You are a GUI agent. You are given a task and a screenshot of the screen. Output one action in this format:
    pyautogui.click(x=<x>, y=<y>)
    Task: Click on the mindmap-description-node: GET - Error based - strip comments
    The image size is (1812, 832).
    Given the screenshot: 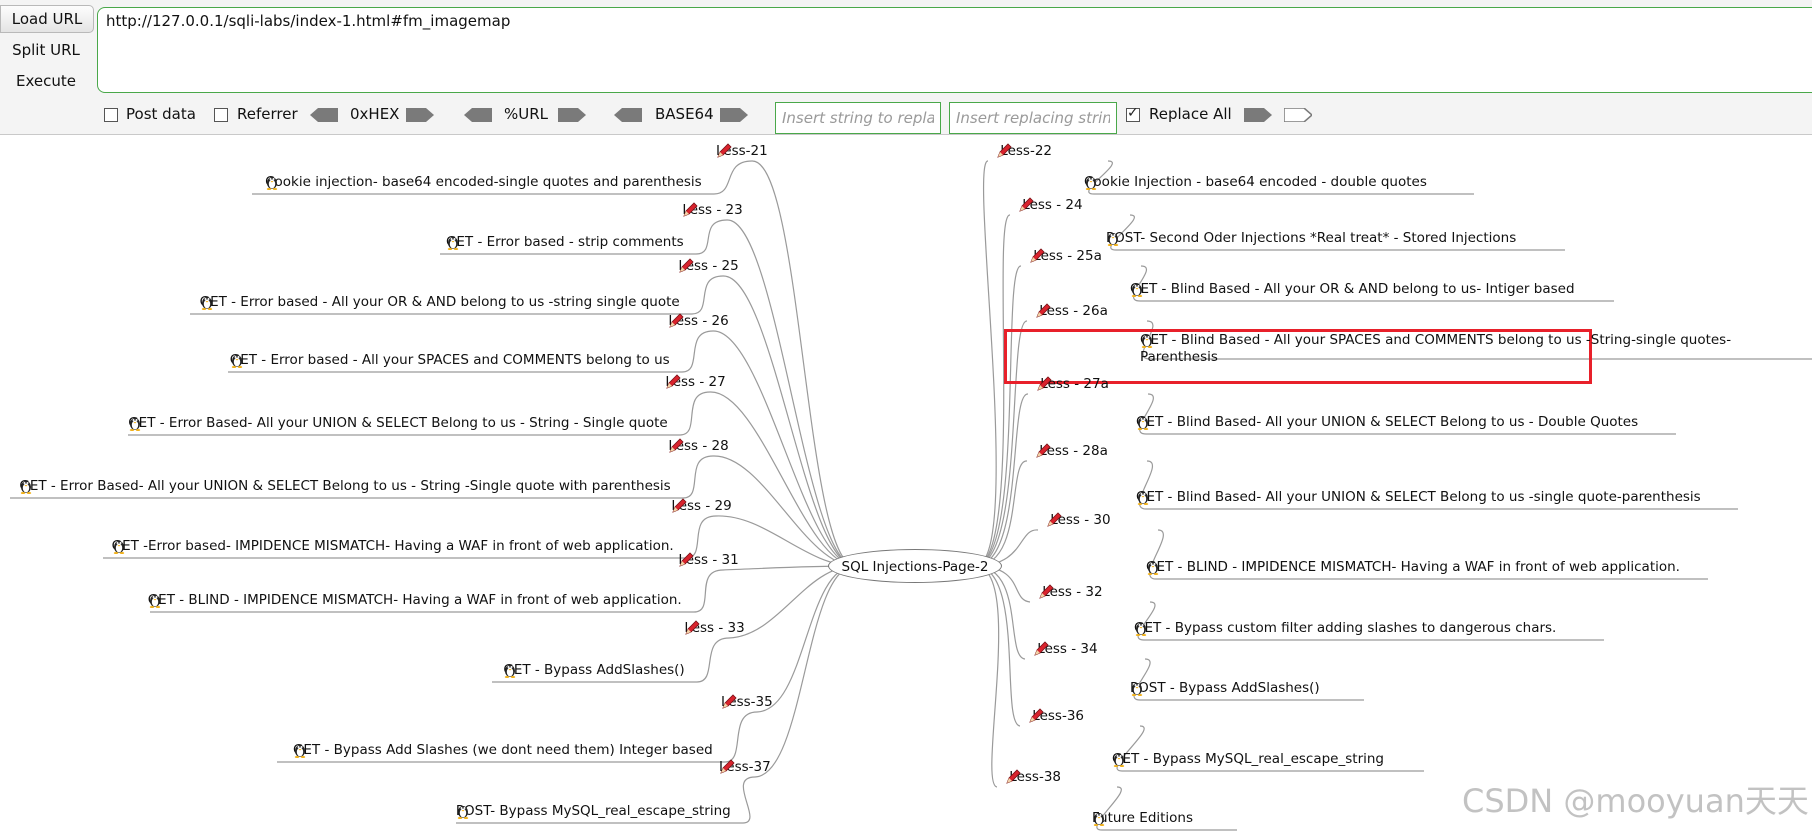 What is the action you would take?
    pyautogui.click(x=567, y=242)
    